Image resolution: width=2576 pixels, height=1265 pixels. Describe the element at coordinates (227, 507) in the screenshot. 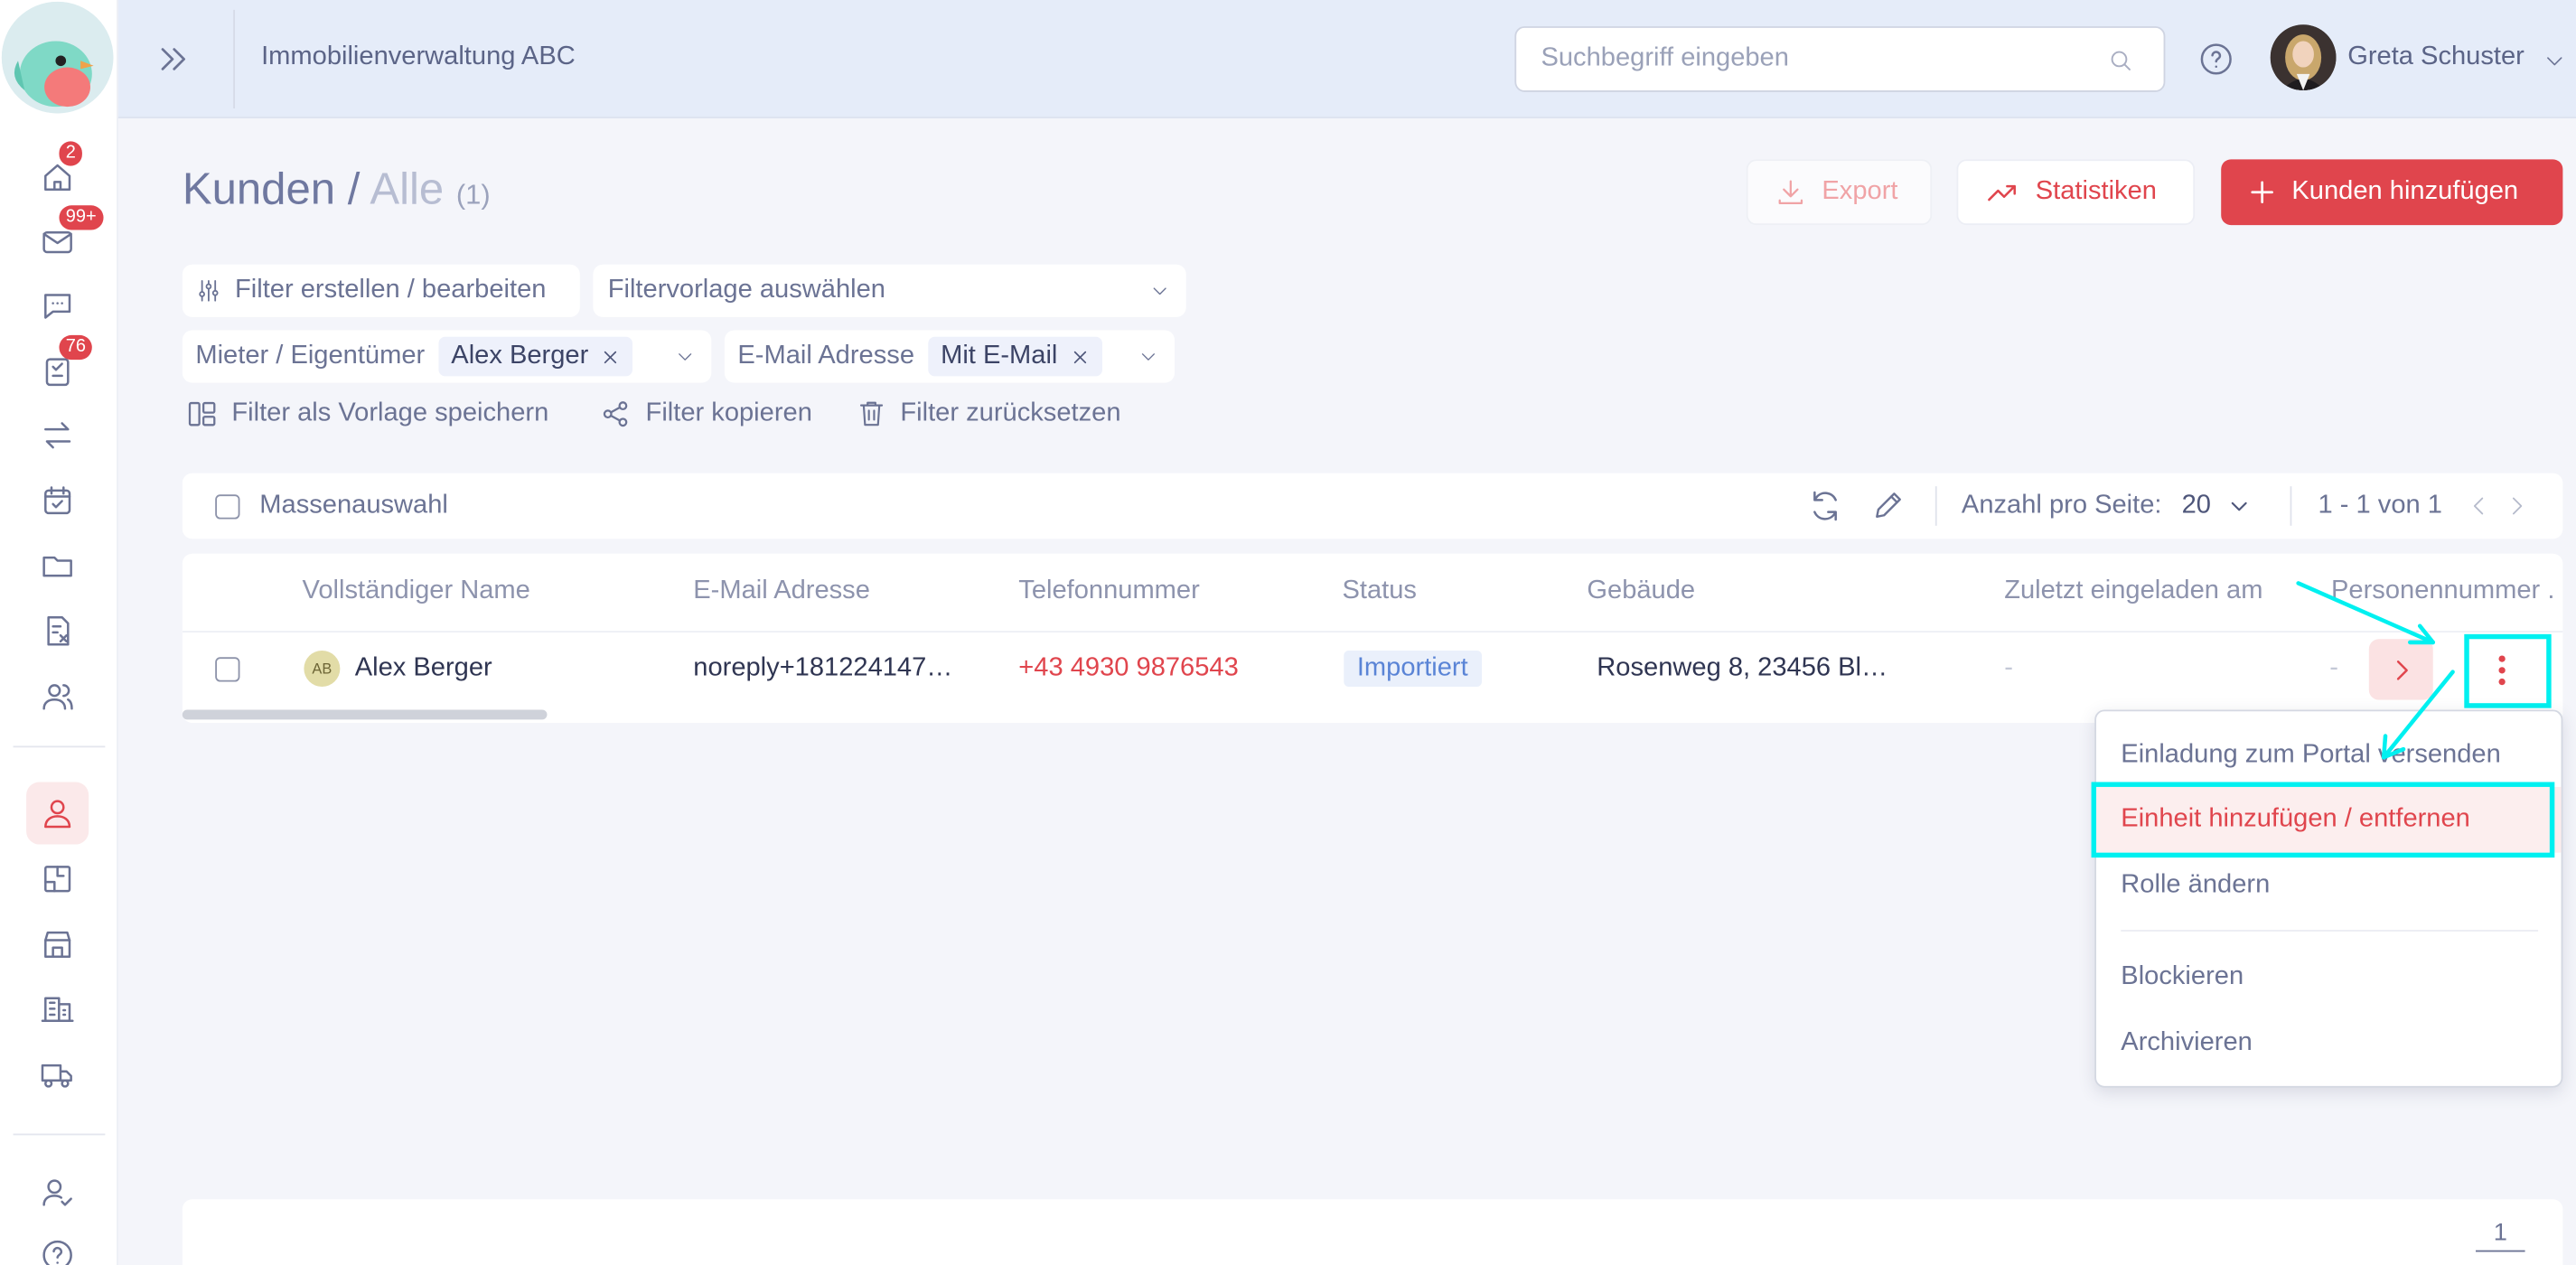

I see `bulk-select-checkbox` at that location.